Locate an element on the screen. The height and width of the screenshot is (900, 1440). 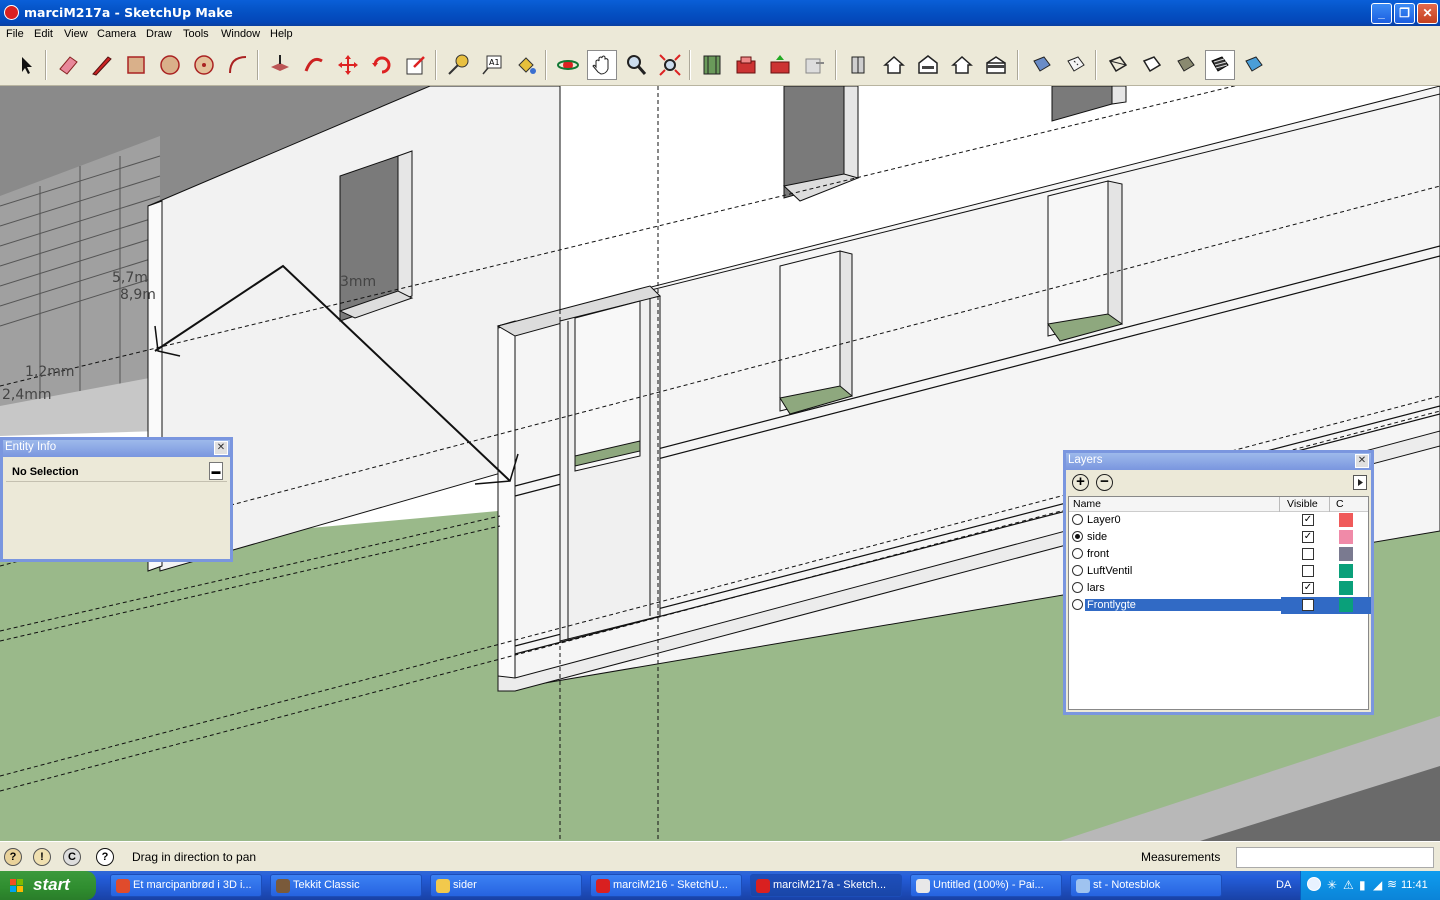
scale-icon is located at coordinates (416, 65).